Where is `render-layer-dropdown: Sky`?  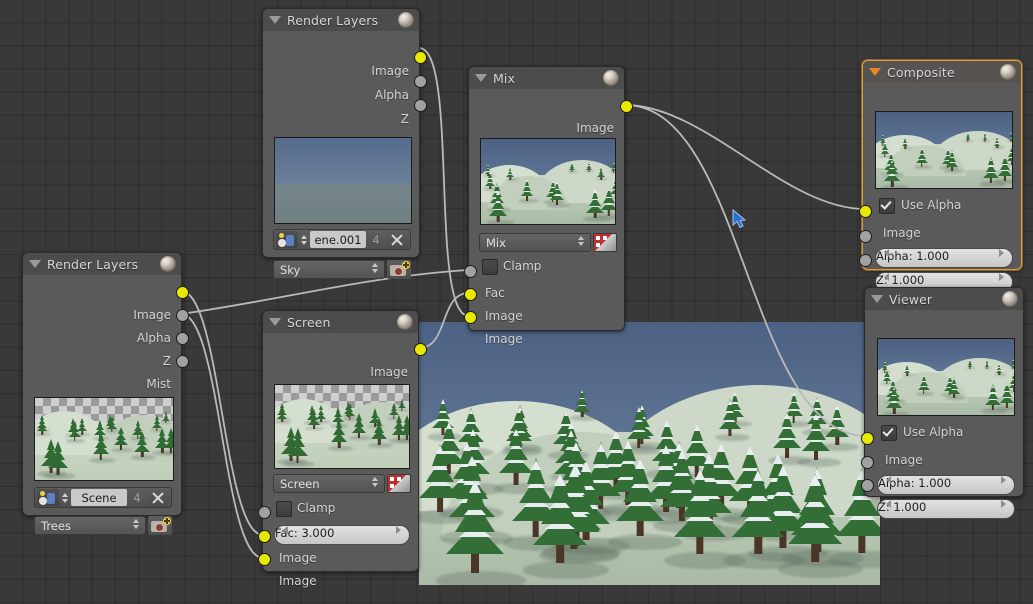 render-layer-dropdown: Sky is located at coordinates (329, 269).